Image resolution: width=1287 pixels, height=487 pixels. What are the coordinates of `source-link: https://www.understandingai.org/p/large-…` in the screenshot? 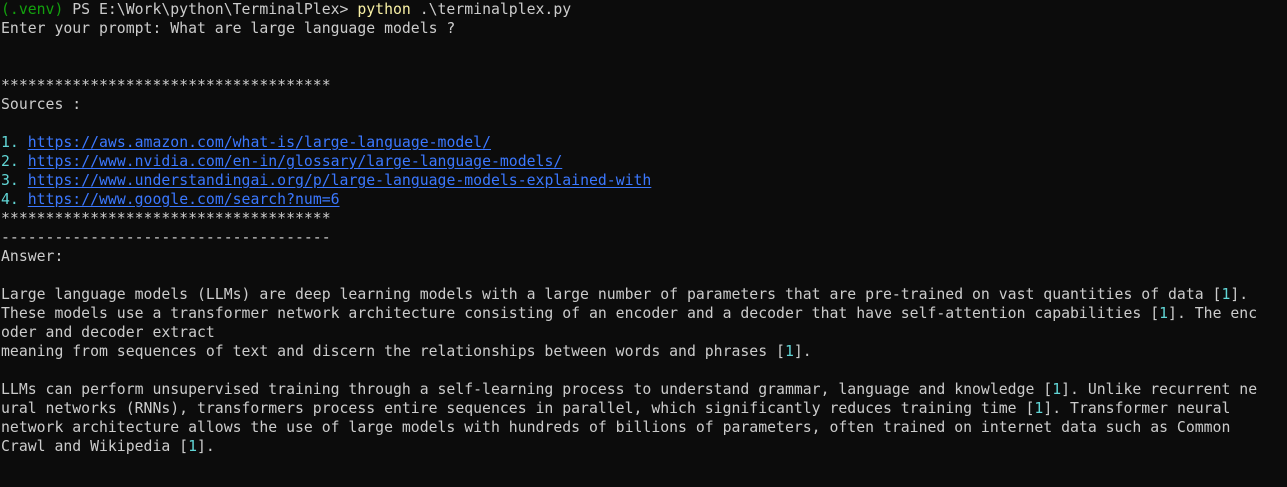 It's located at (340, 180).